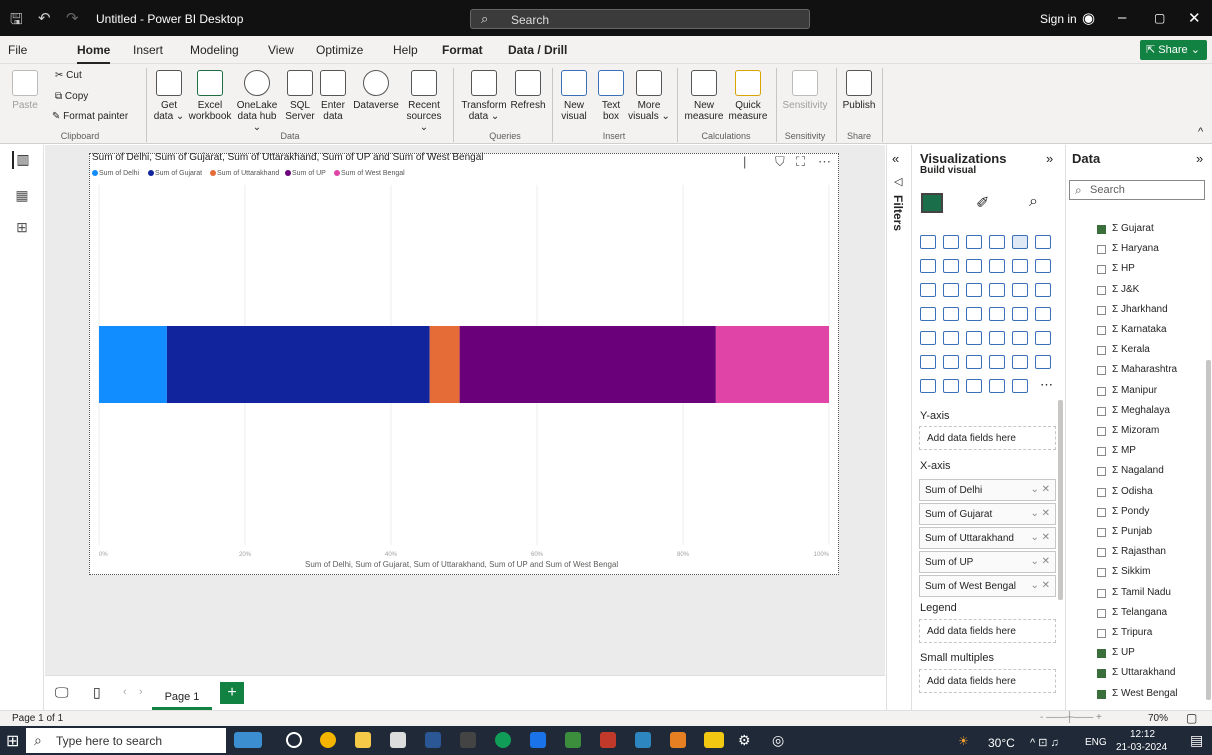 The height and width of the screenshot is (755, 1212). What do you see at coordinates (281, 50) in the screenshot?
I see `menu-view: View` at bounding box center [281, 50].